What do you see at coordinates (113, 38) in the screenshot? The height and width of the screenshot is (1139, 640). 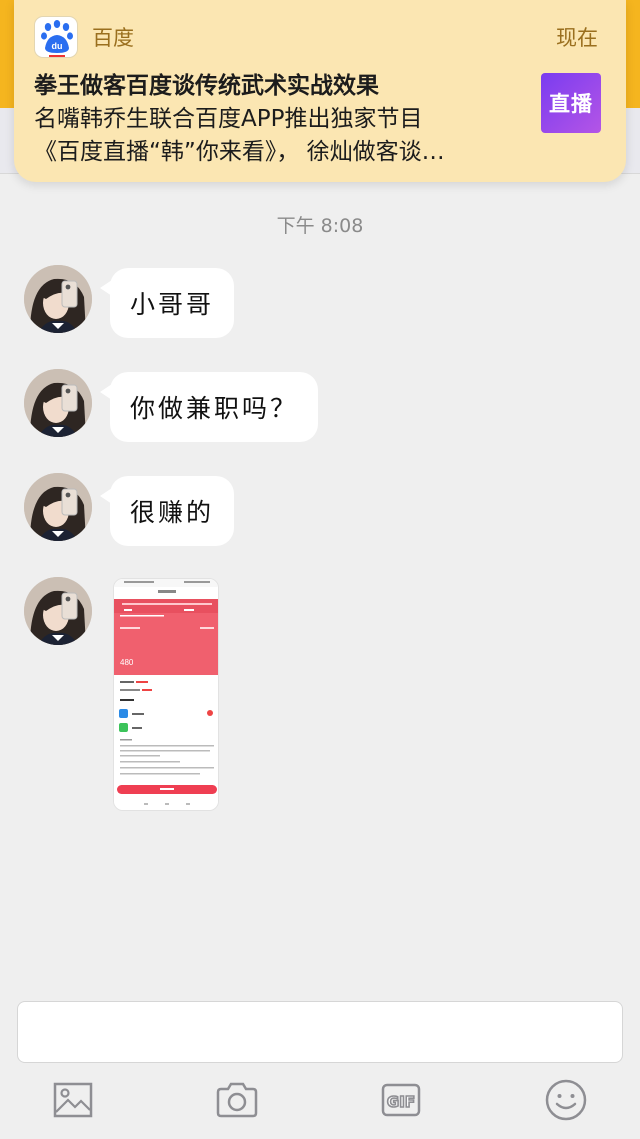 I see `notification-app-name: 百度` at bounding box center [113, 38].